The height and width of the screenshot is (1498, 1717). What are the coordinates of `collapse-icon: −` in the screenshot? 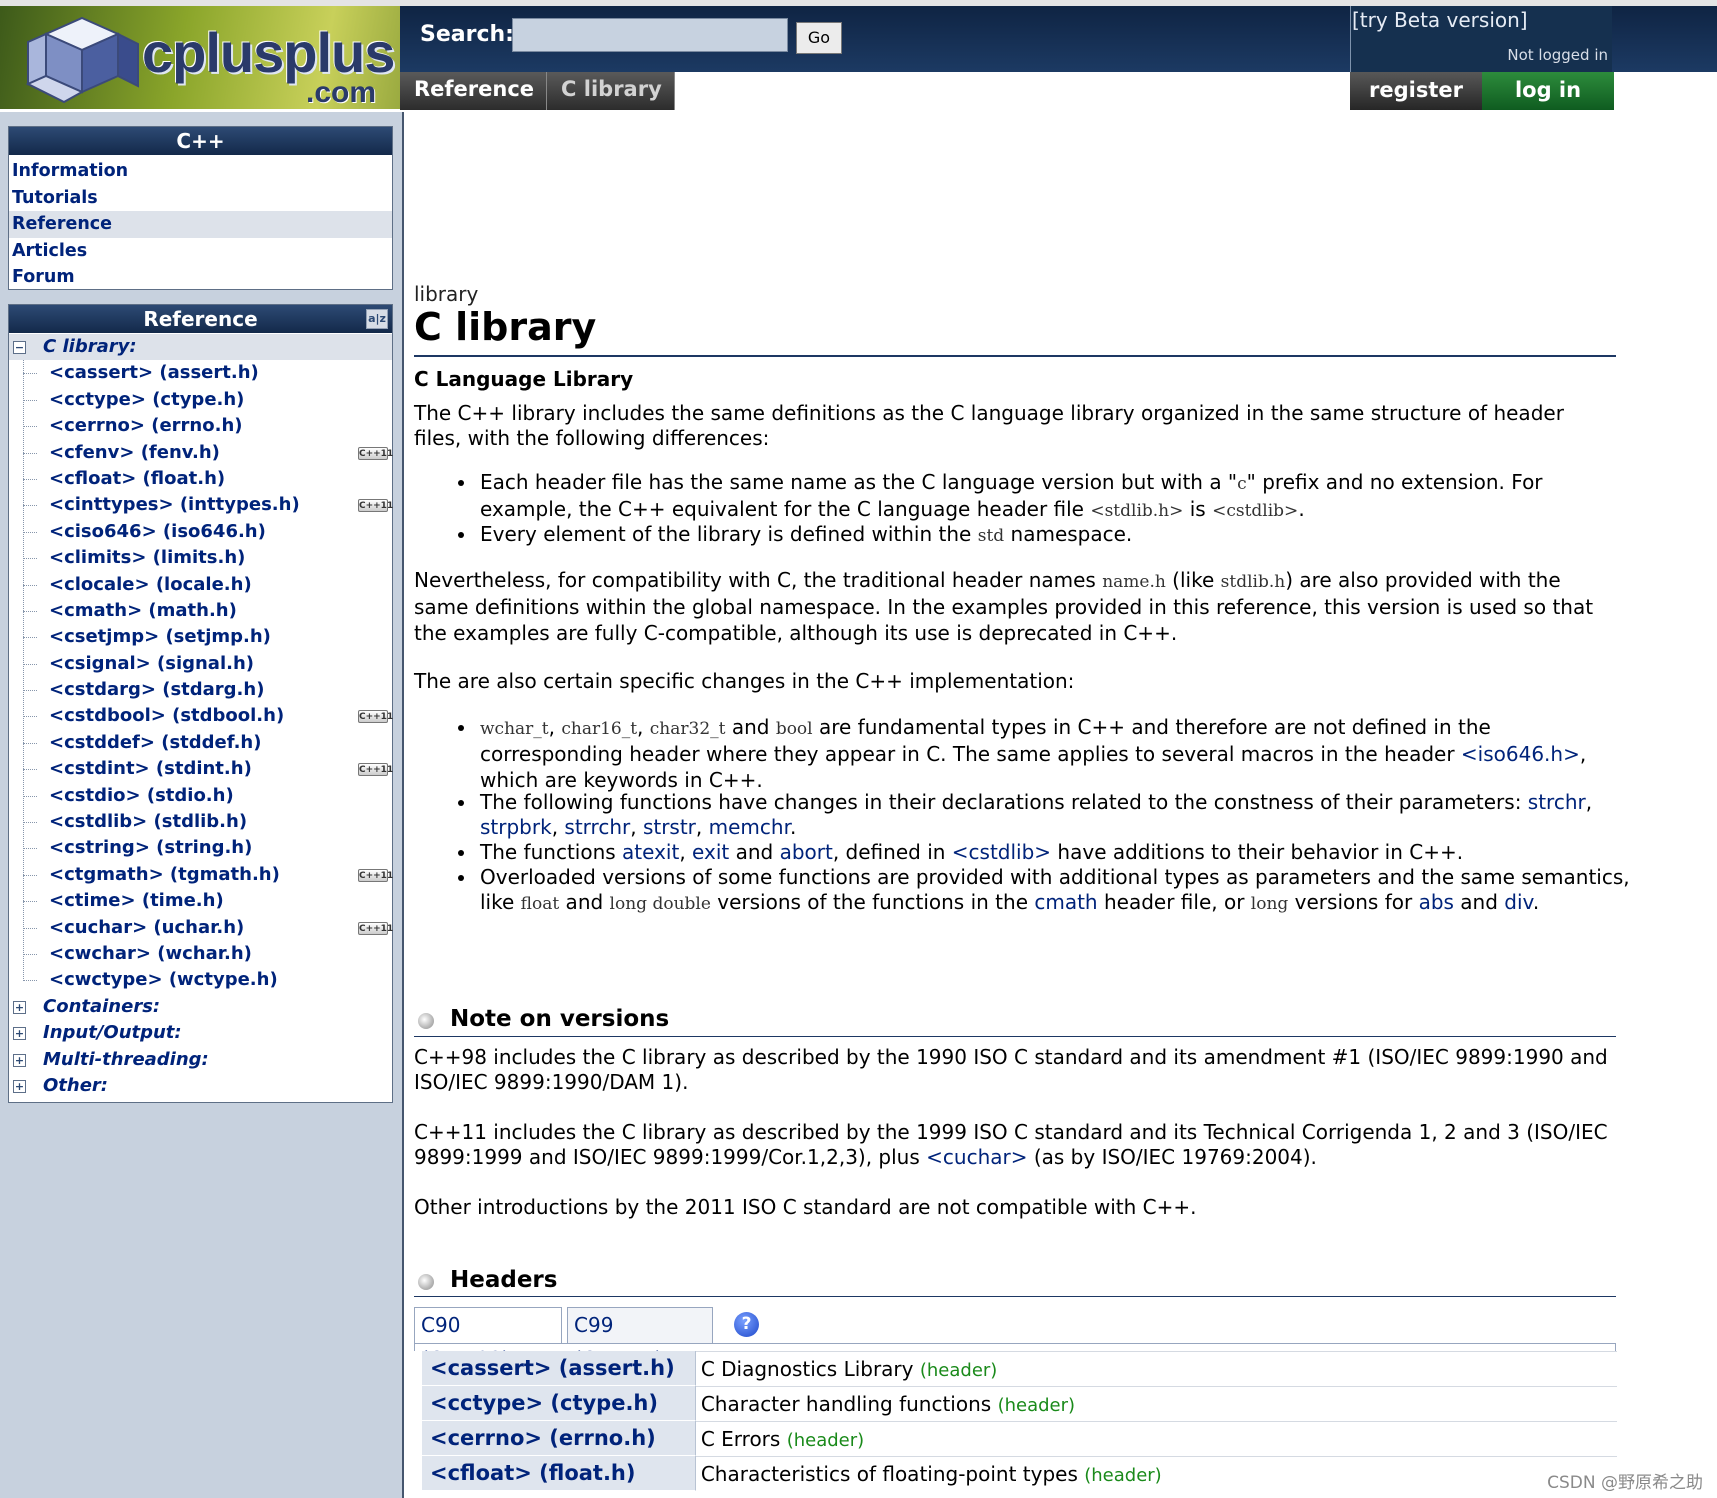 It's located at (19, 347).